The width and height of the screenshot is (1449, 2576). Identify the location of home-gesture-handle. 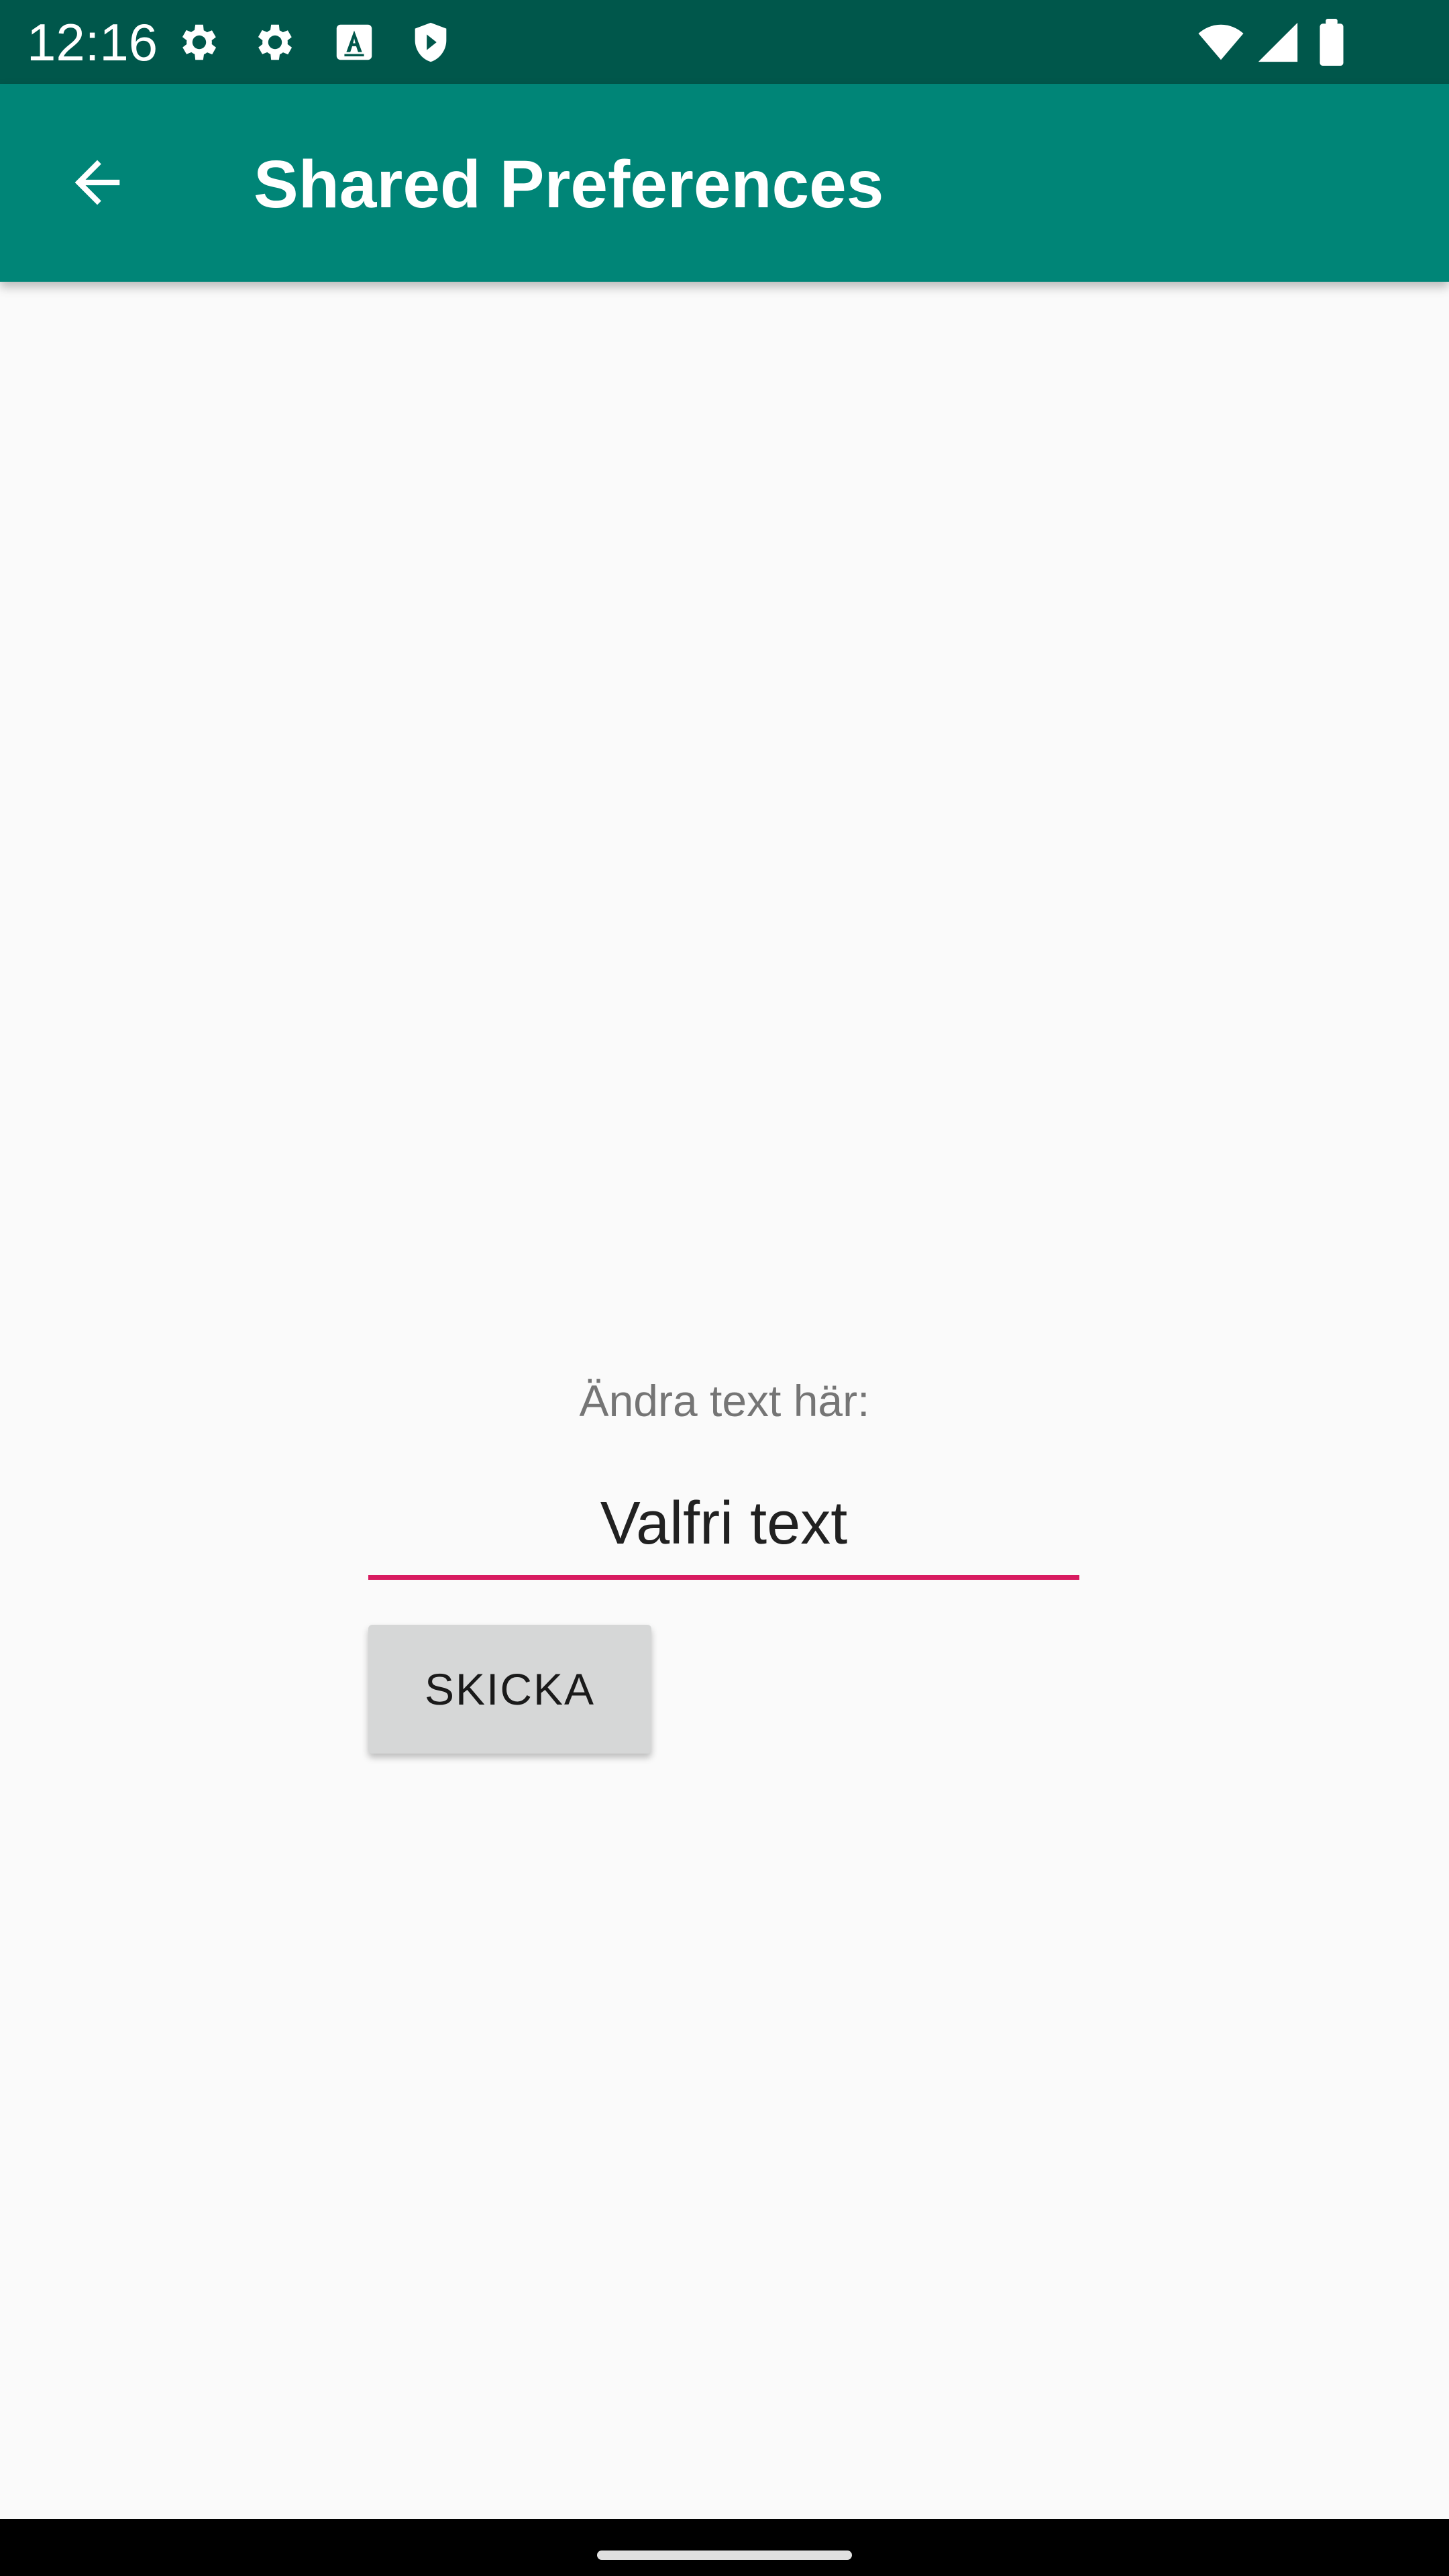
(724, 2555).